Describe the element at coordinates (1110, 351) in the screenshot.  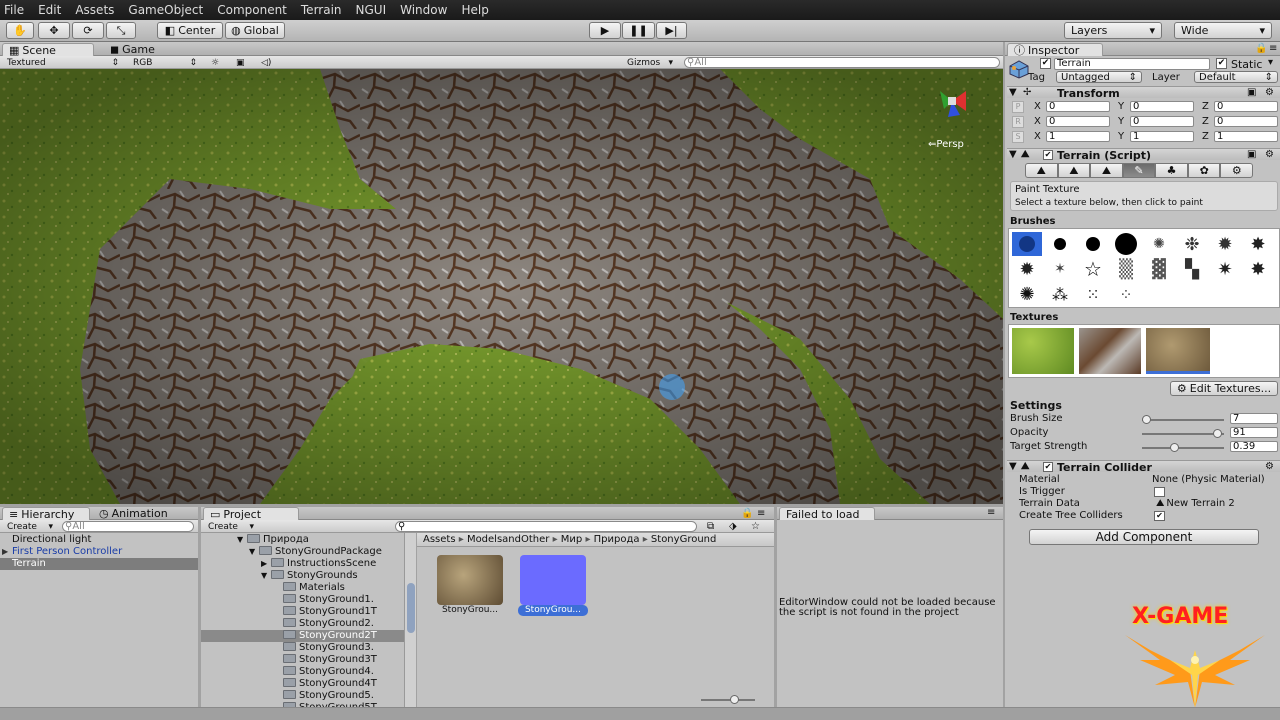
I see `texture-rock` at that location.